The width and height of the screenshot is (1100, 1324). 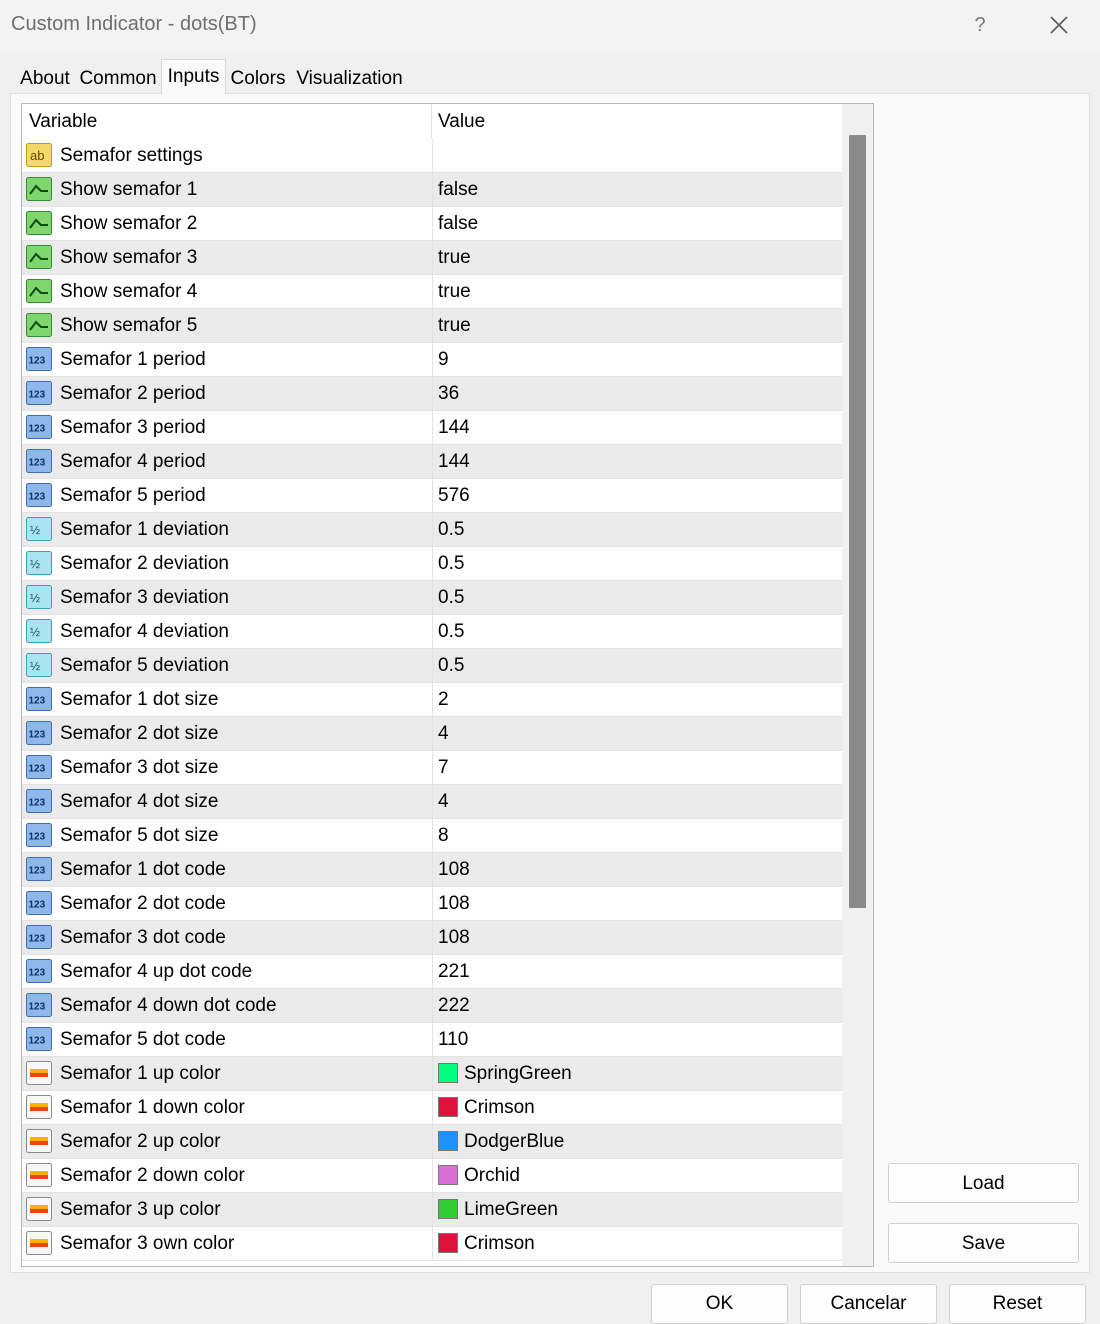 I want to click on table-row: Show semafor 5 true, so click(x=432, y=326).